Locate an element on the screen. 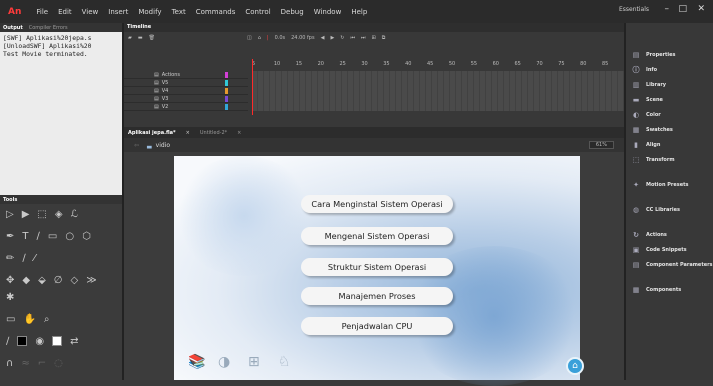 This screenshot has height=386, width=713. eraser-icon: ◇ is located at coordinates (75, 281).